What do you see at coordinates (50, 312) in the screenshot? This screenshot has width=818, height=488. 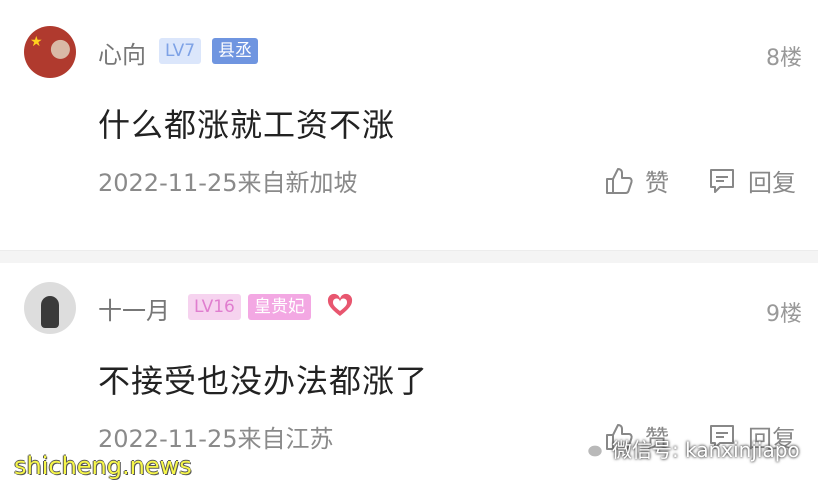 I see `avatar-figure` at bounding box center [50, 312].